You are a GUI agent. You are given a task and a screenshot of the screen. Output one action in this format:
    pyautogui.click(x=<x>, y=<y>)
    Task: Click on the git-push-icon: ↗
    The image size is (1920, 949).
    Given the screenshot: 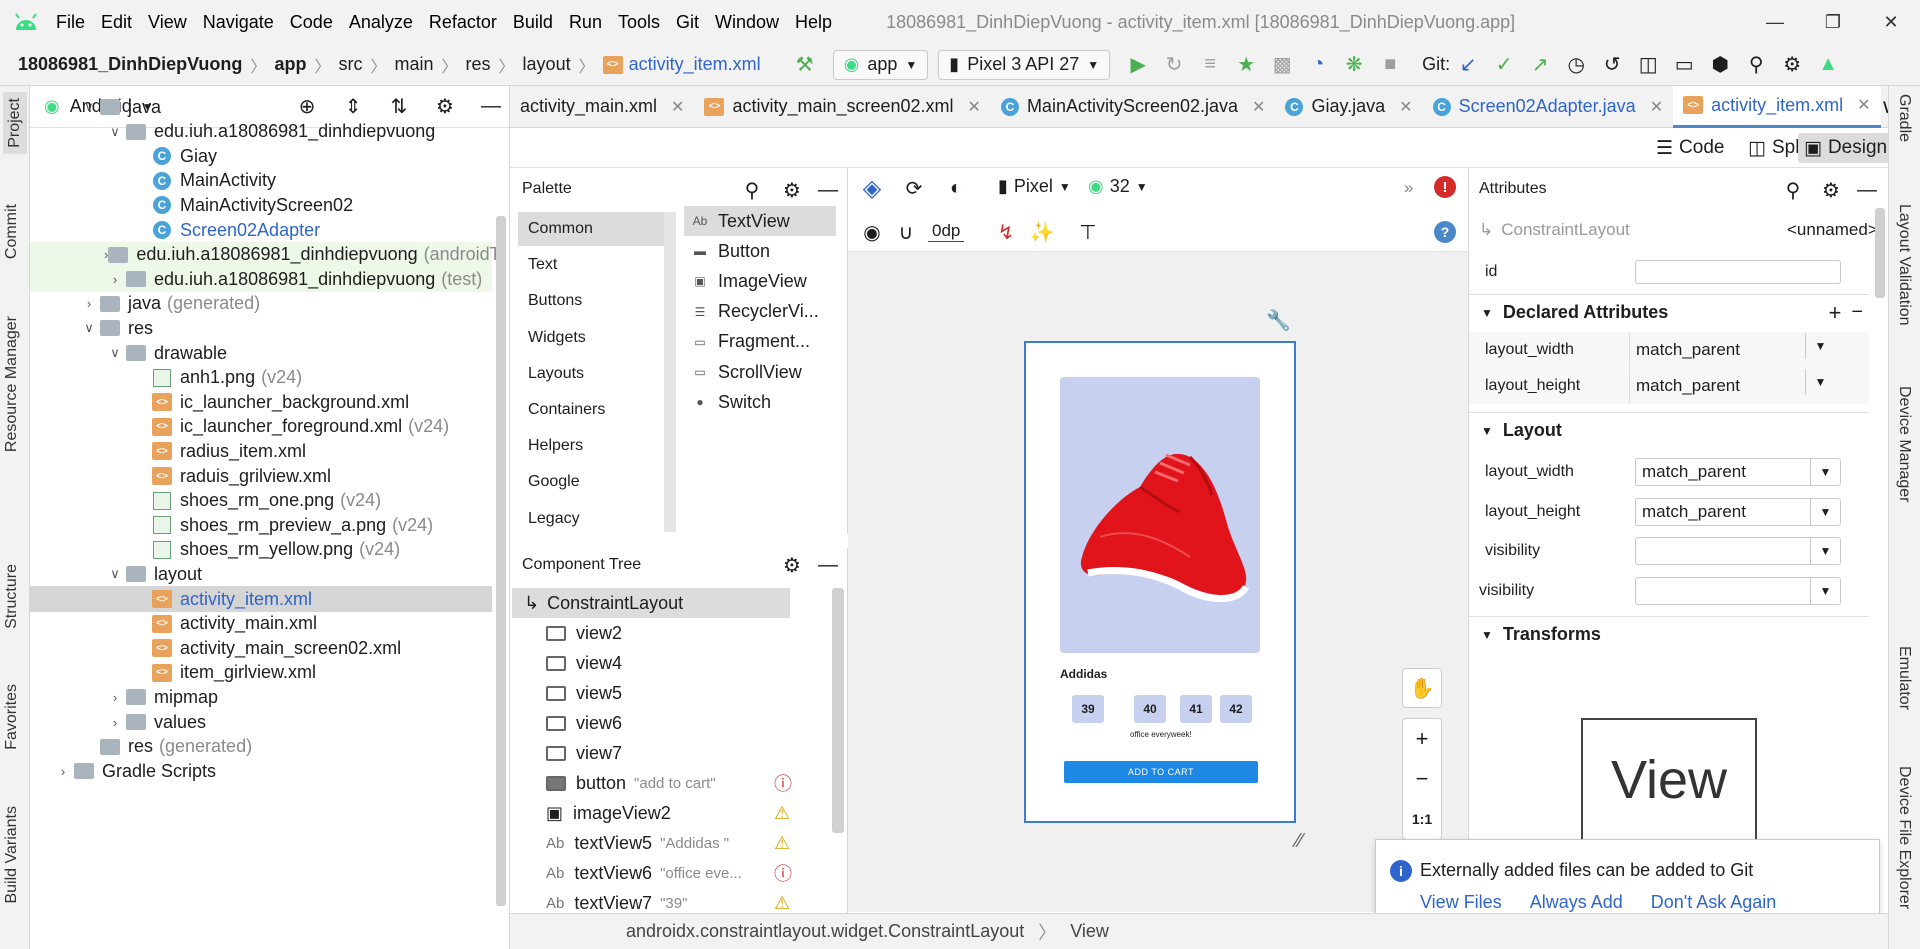 What is the action you would take?
    pyautogui.click(x=1540, y=65)
    